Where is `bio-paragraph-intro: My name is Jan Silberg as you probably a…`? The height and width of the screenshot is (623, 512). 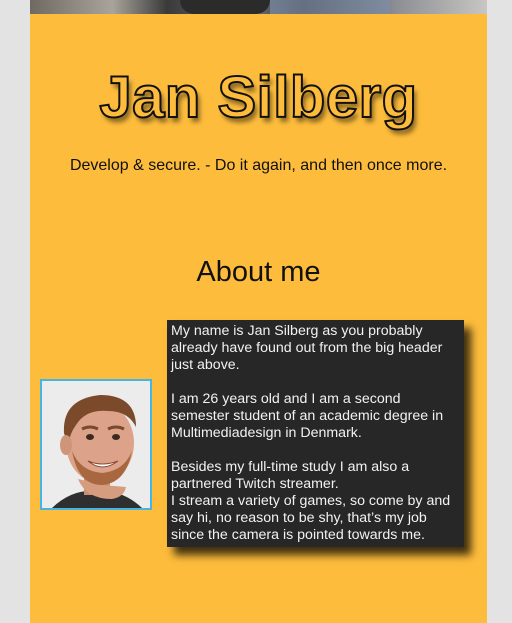 bio-paragraph-intro: My name is Jan Silberg as you probably a… is located at coordinates (307, 348).